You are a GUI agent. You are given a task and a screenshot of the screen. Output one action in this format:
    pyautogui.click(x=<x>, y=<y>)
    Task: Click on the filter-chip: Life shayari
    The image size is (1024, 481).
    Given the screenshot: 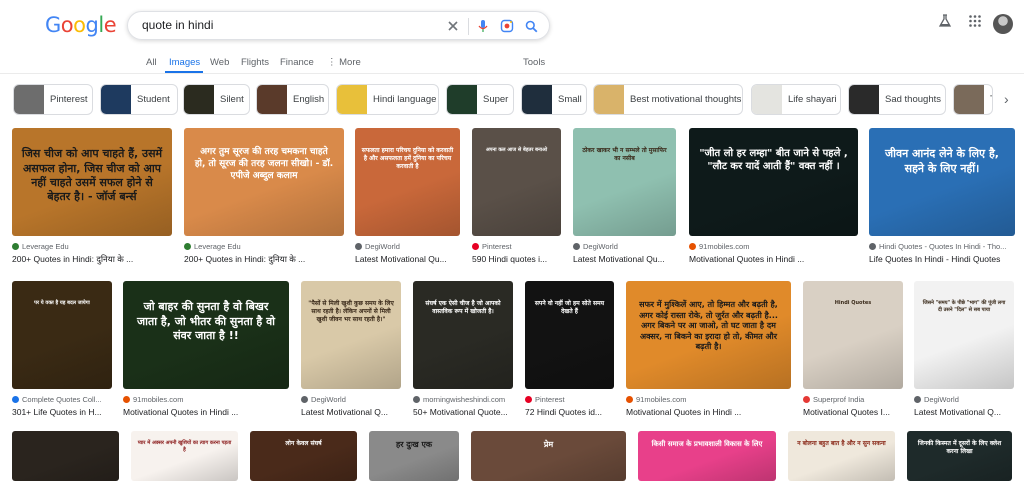 What is the action you would take?
    pyautogui.click(x=796, y=99)
    